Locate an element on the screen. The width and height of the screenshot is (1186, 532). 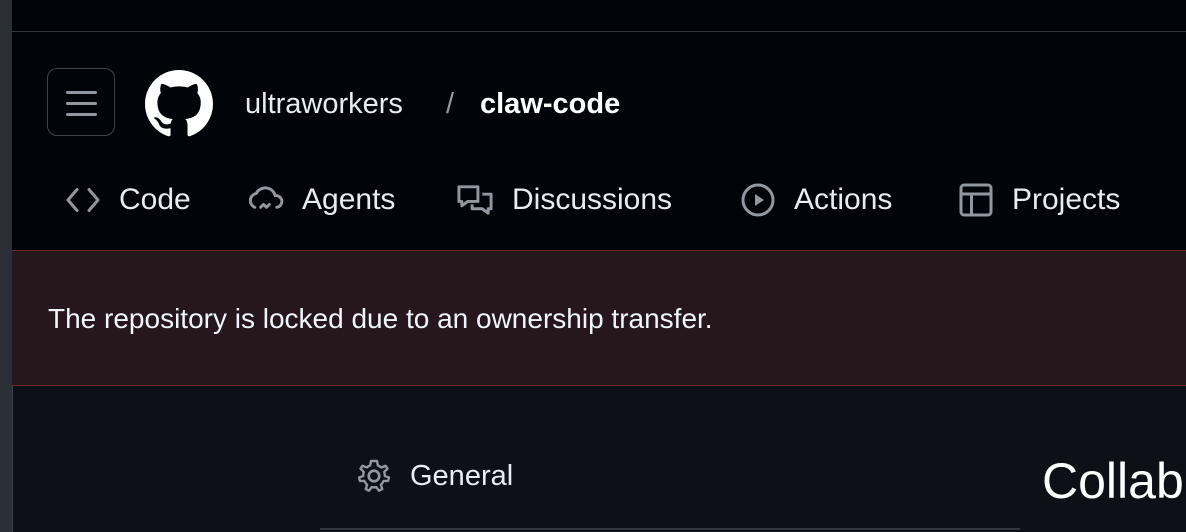
tab-label: Agents is located at coordinates (349, 199).